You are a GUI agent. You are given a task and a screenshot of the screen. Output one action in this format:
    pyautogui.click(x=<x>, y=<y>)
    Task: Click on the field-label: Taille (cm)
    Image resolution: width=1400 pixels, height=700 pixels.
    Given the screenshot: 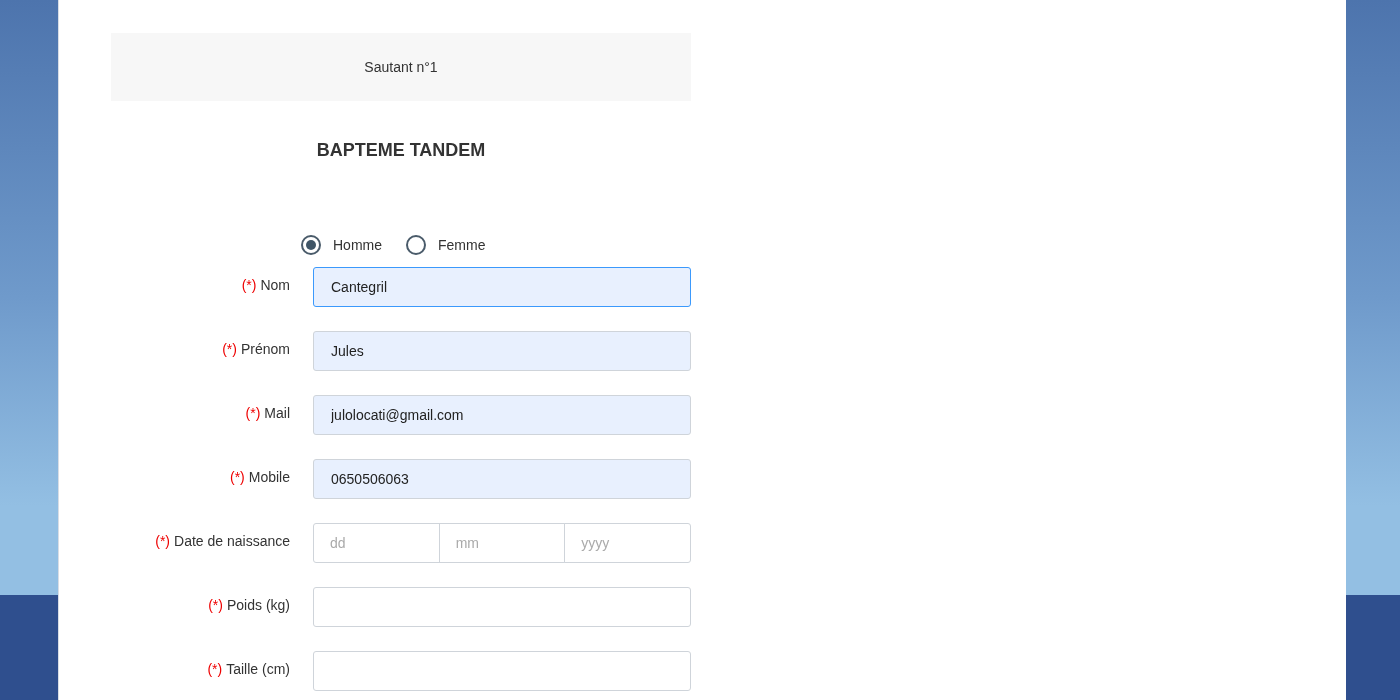 What is the action you would take?
    pyautogui.click(x=258, y=669)
    